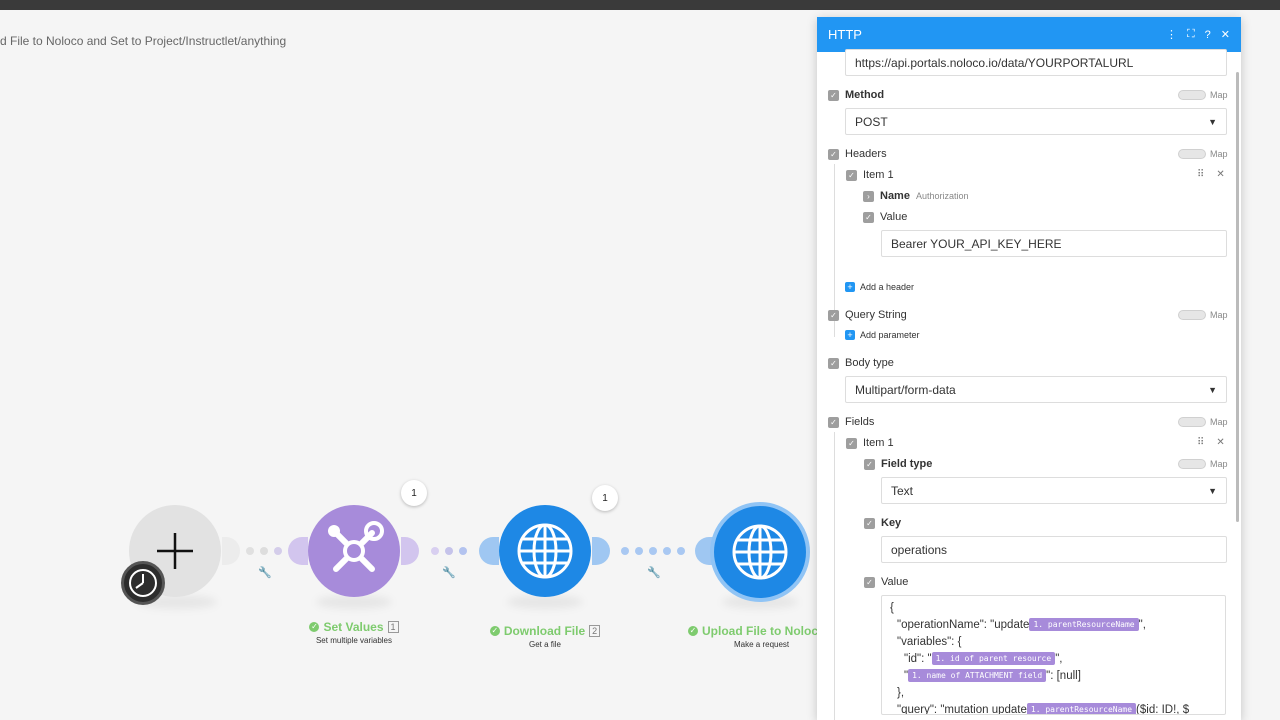 The image size is (1280, 720). I want to click on upload-file-label: ✓ Upload File to Noloco Make a request, so click(754, 636).